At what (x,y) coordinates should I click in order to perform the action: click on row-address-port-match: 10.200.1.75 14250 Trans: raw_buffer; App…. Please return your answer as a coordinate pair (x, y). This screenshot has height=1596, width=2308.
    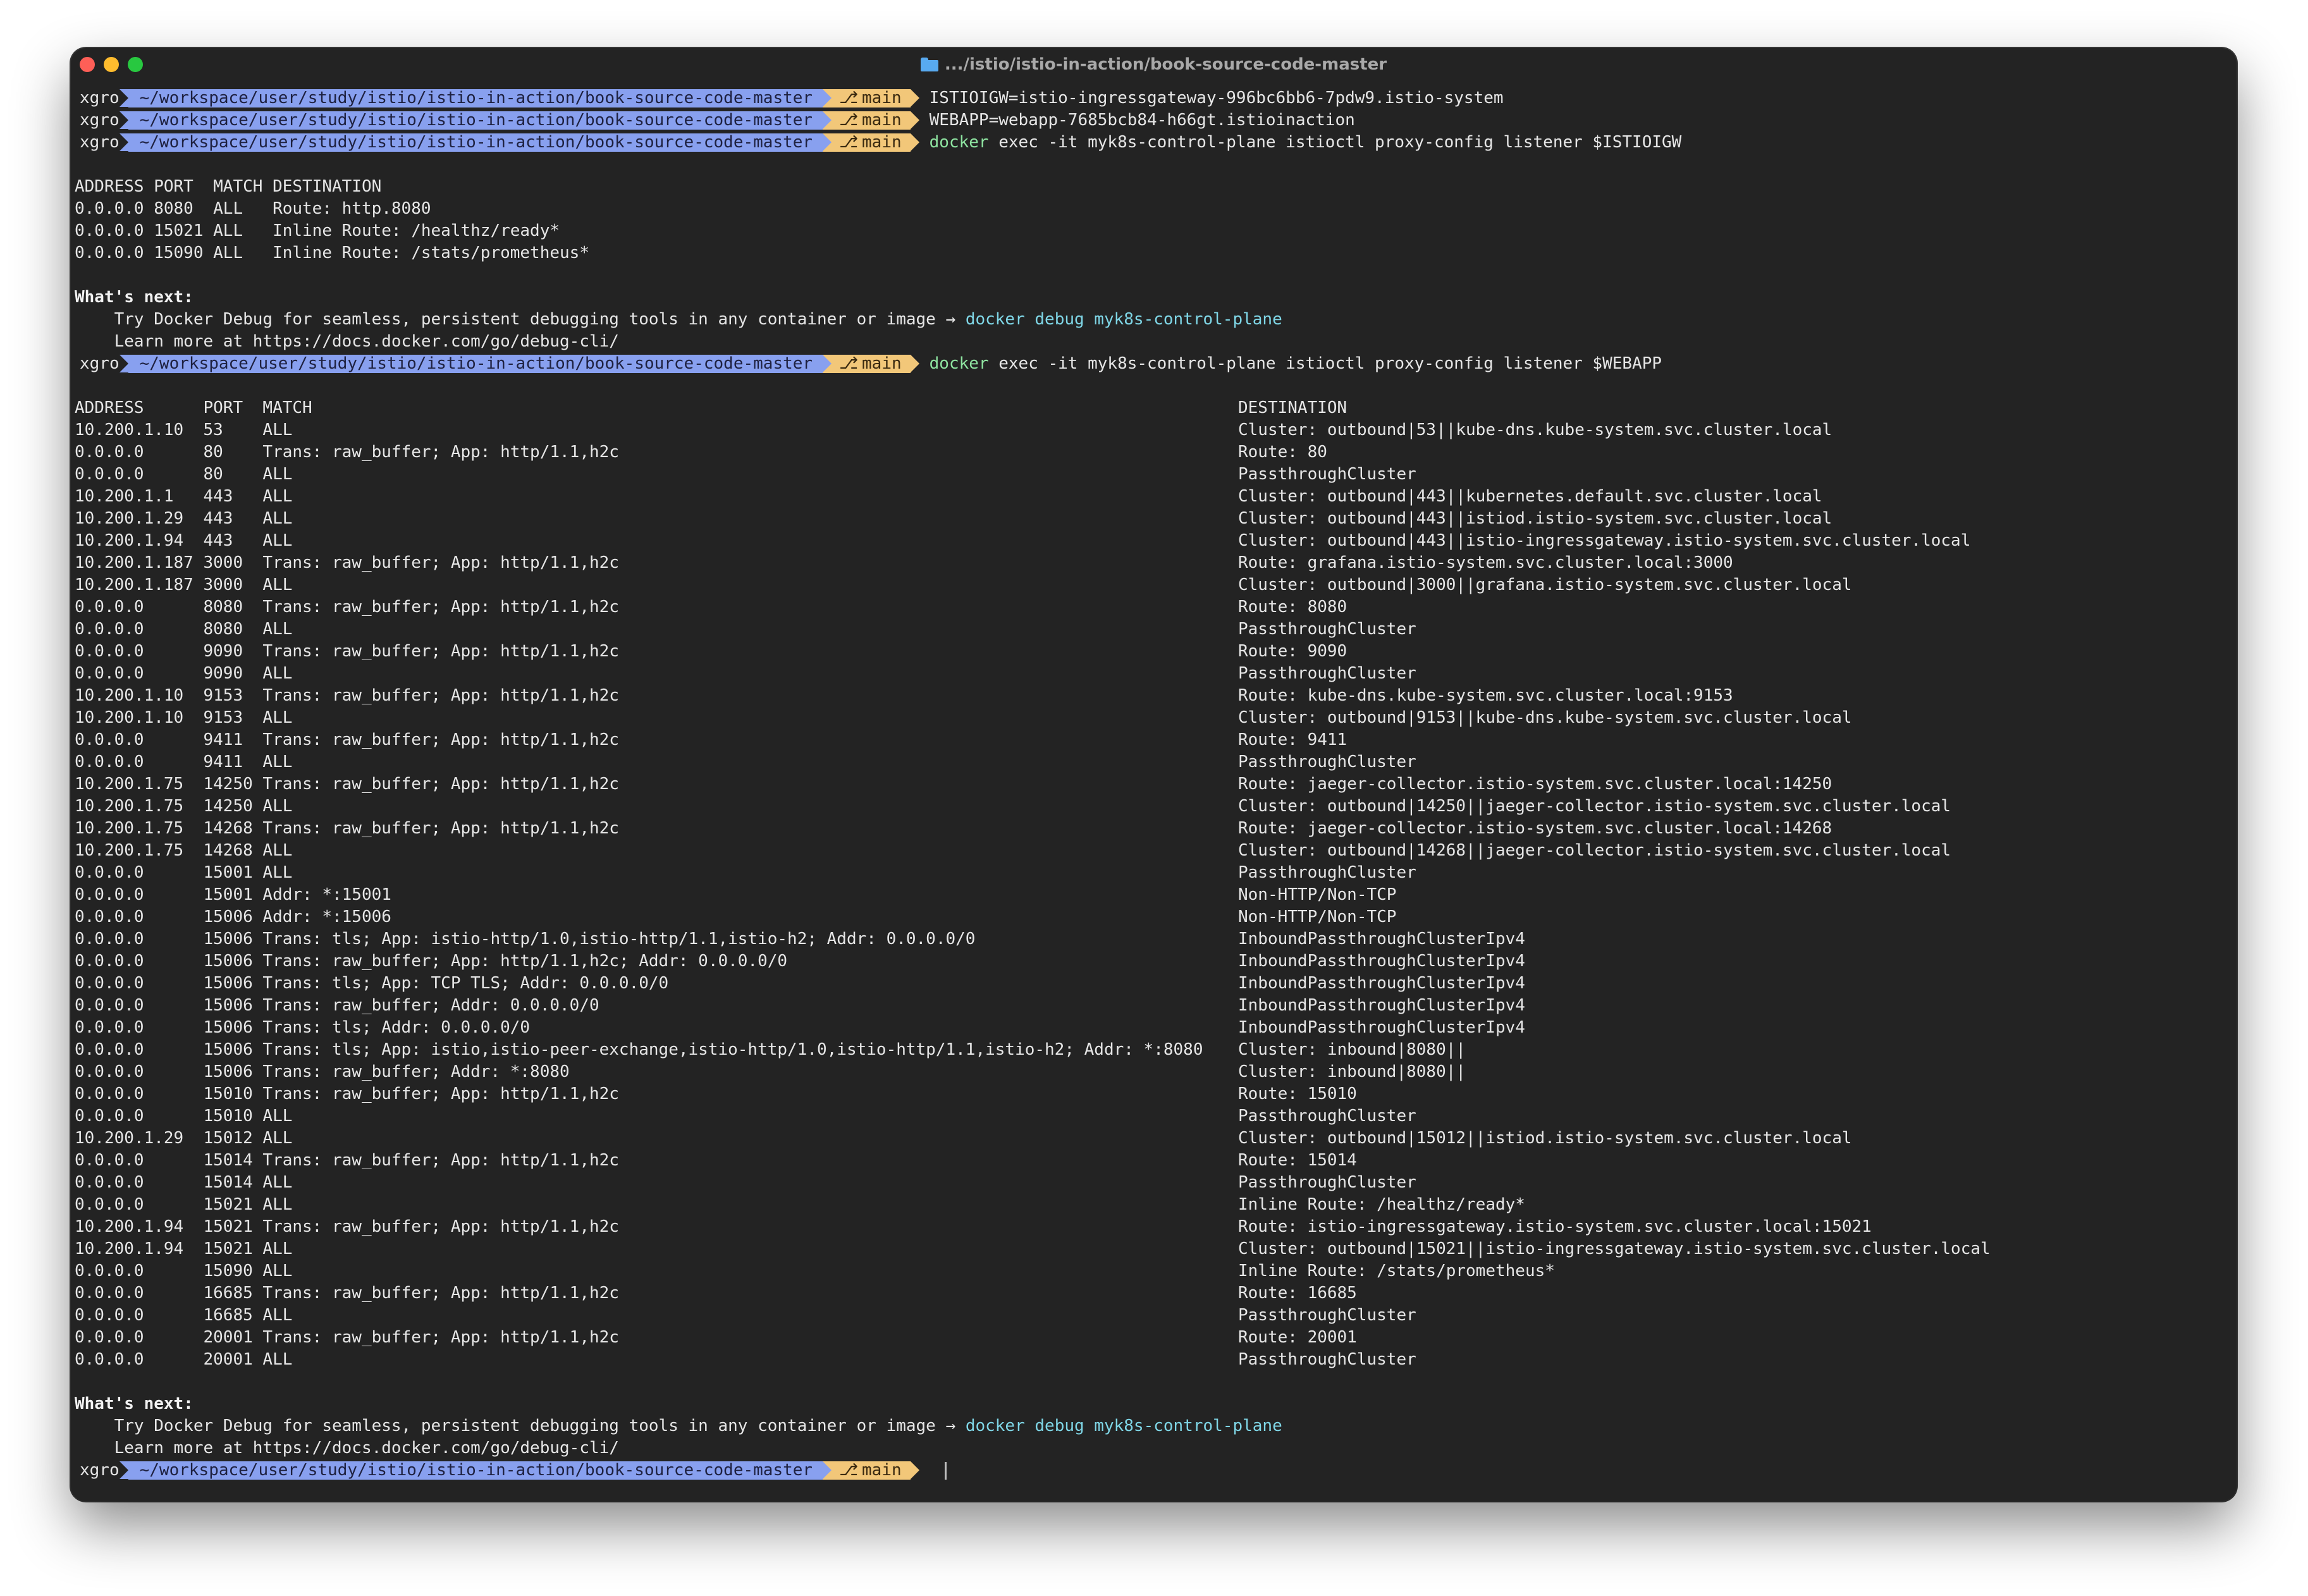
    Looking at the image, I should click on (347, 785).